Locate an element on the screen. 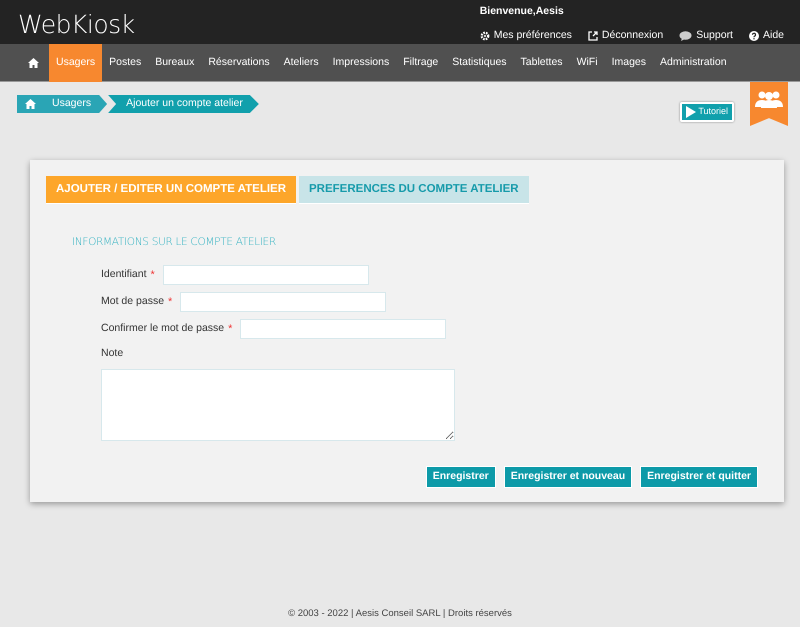  home-icon is located at coordinates (30, 104).